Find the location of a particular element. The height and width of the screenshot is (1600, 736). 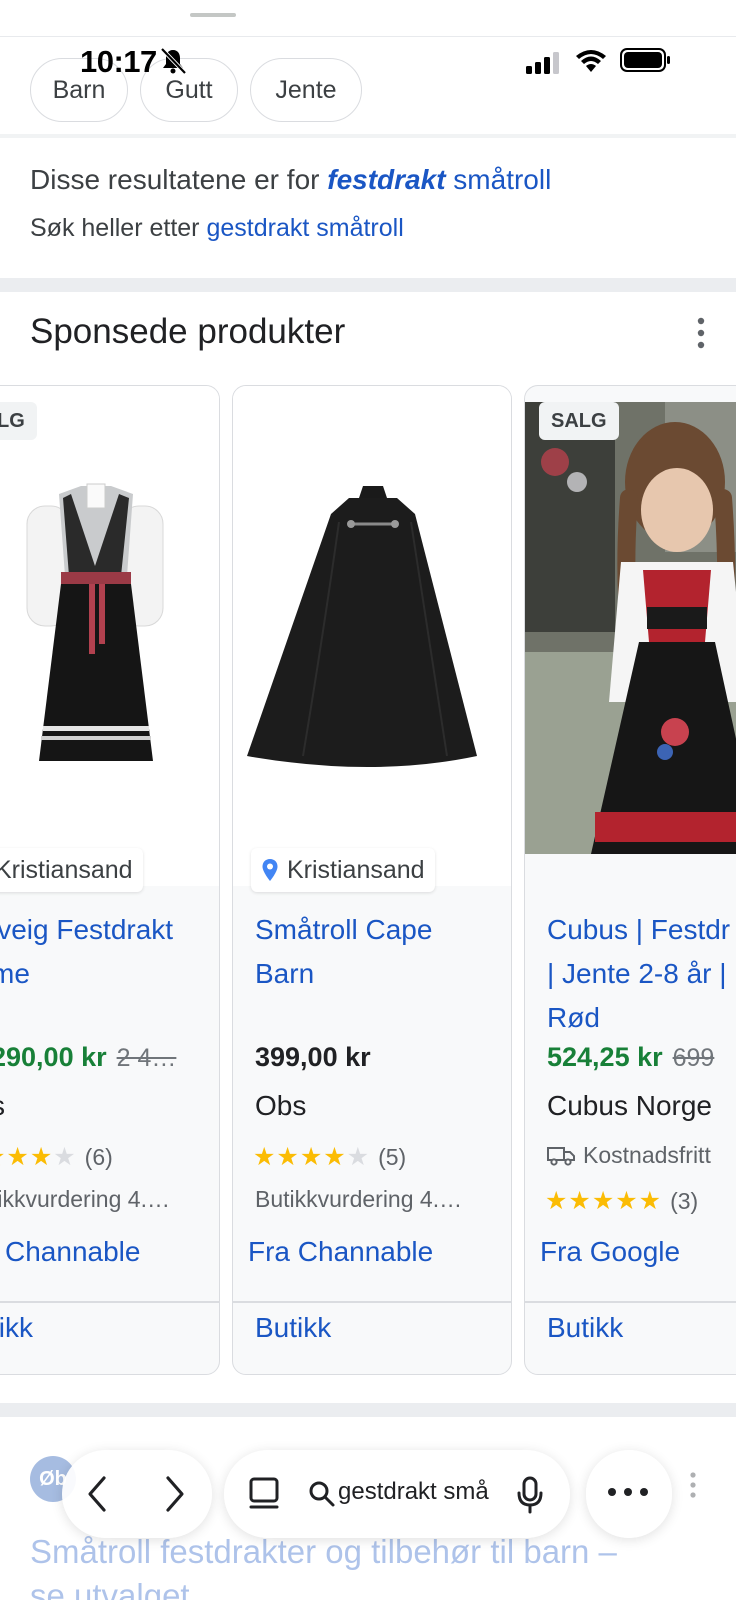

product-title-line: Barn is located at coordinates (285, 973).